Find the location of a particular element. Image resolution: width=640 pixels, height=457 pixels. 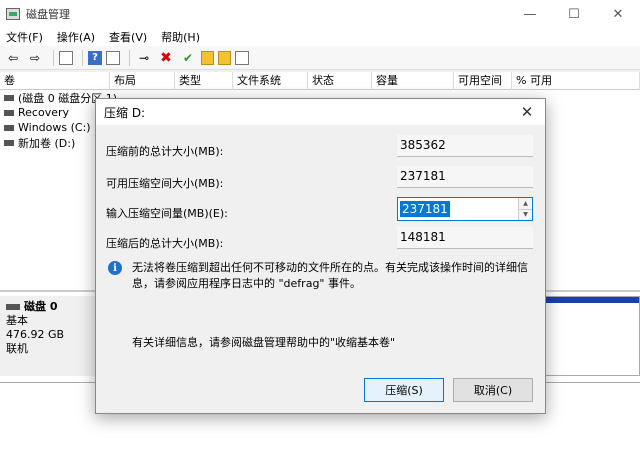

disk-type: 基本 is located at coordinates (17, 320).